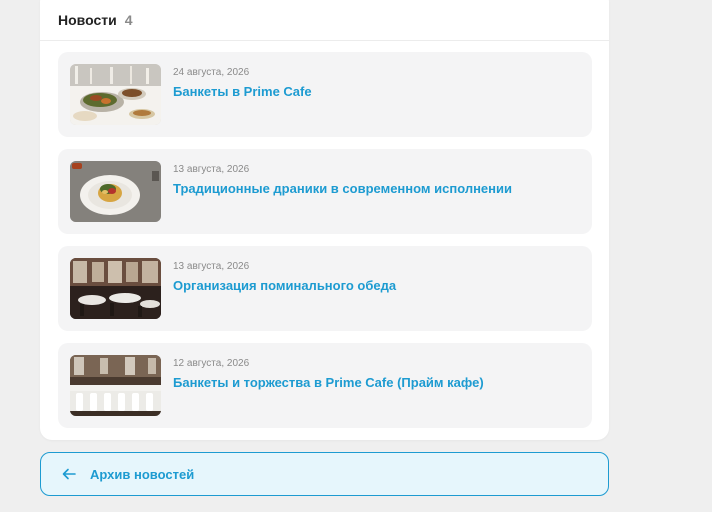  Describe the element at coordinates (142, 474) in the screenshot. I see `archive-label: Архив новостей` at that location.